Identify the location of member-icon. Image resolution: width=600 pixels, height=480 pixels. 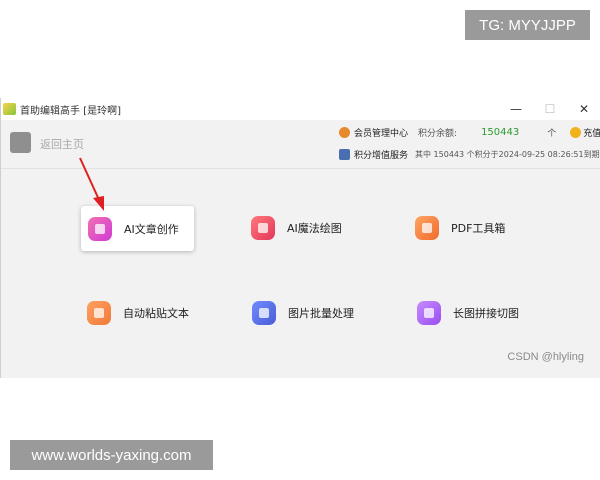
(344, 132).